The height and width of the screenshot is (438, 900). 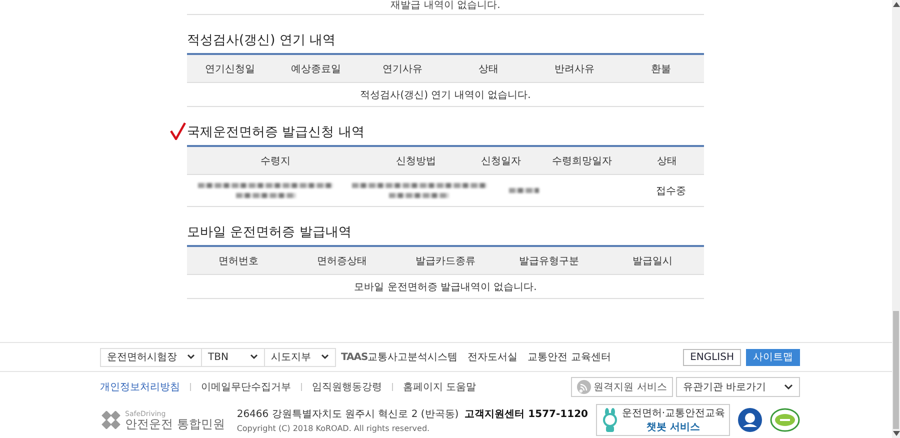 I want to click on section-title: 국제운전면허증 발급신청 내역, so click(x=275, y=132).